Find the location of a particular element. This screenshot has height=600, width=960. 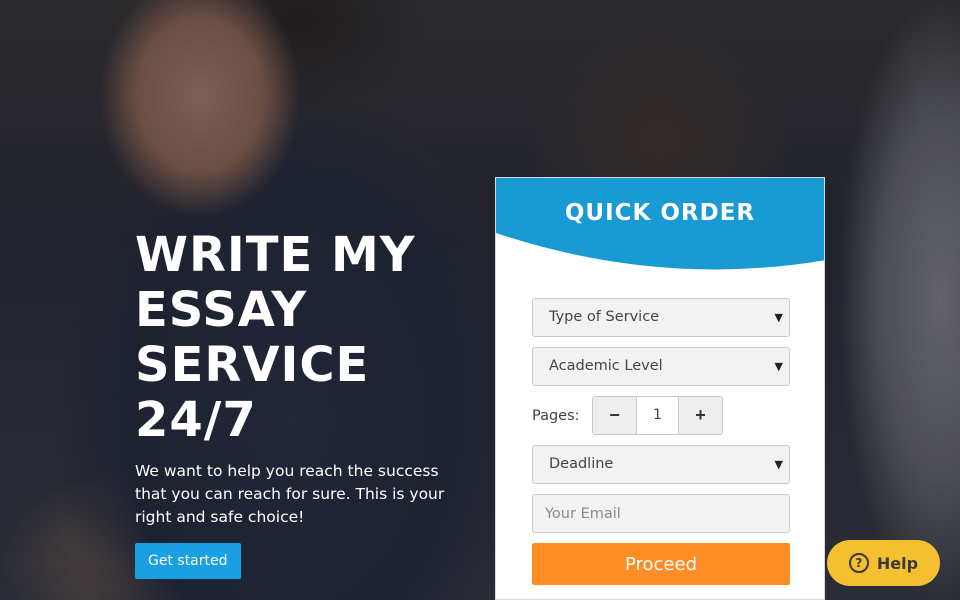

quick-order-header: QUICK ORDER is located at coordinates (660, 225).